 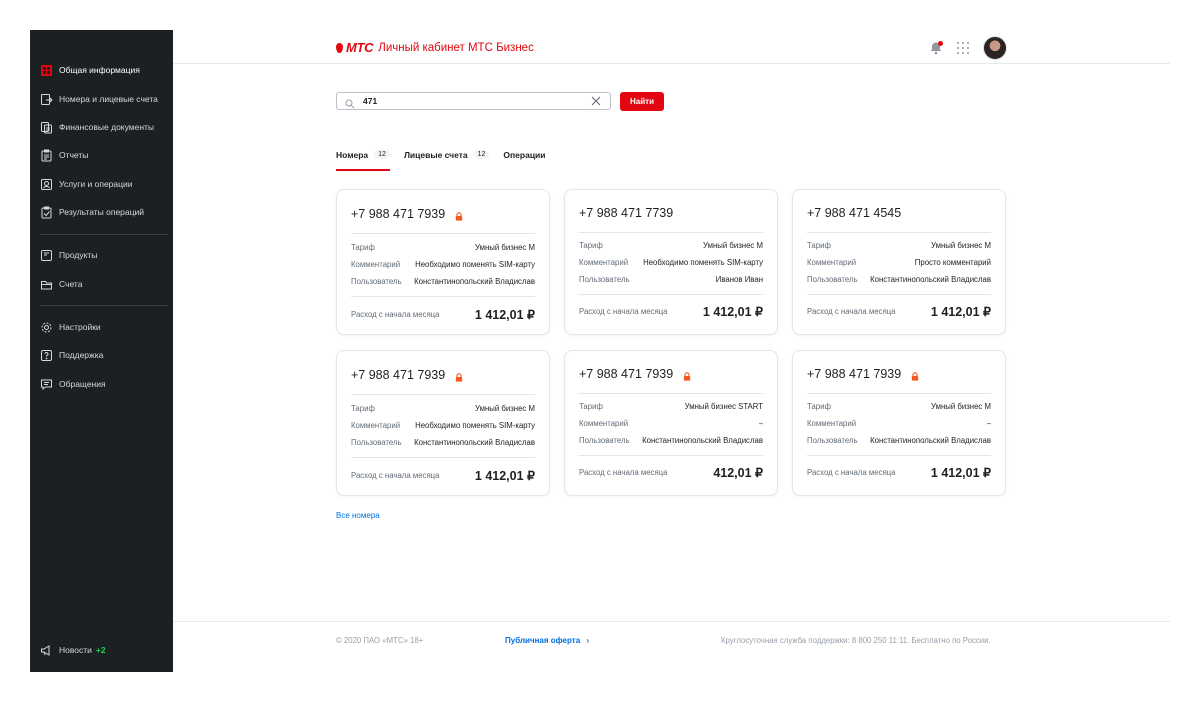 What do you see at coordinates (102, 212) in the screenshot?
I see `sidebar-item-label: Результаты операций` at bounding box center [102, 212].